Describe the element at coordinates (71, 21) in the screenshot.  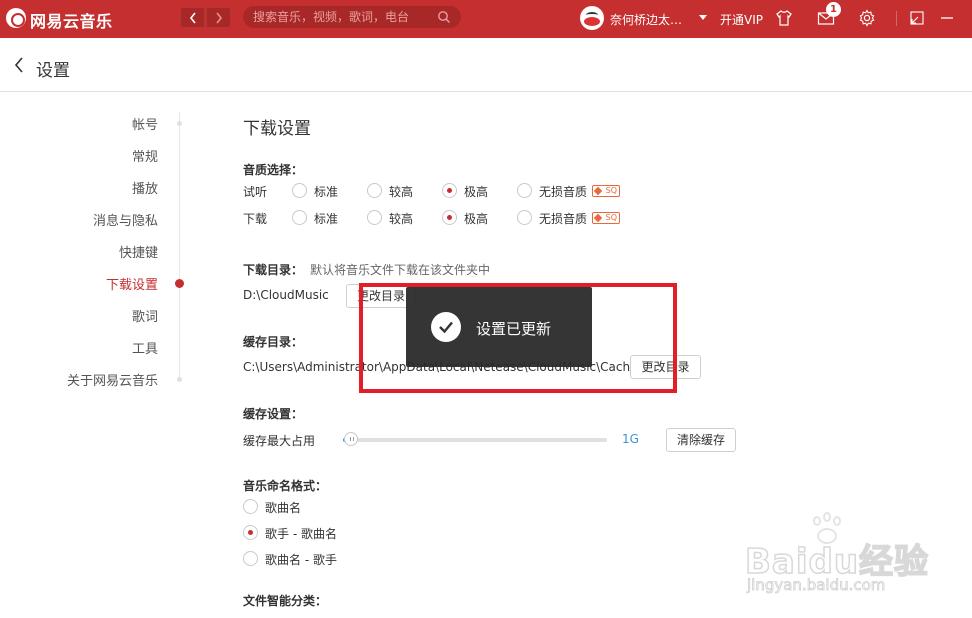
I see `app-title: 网易云音乐` at that location.